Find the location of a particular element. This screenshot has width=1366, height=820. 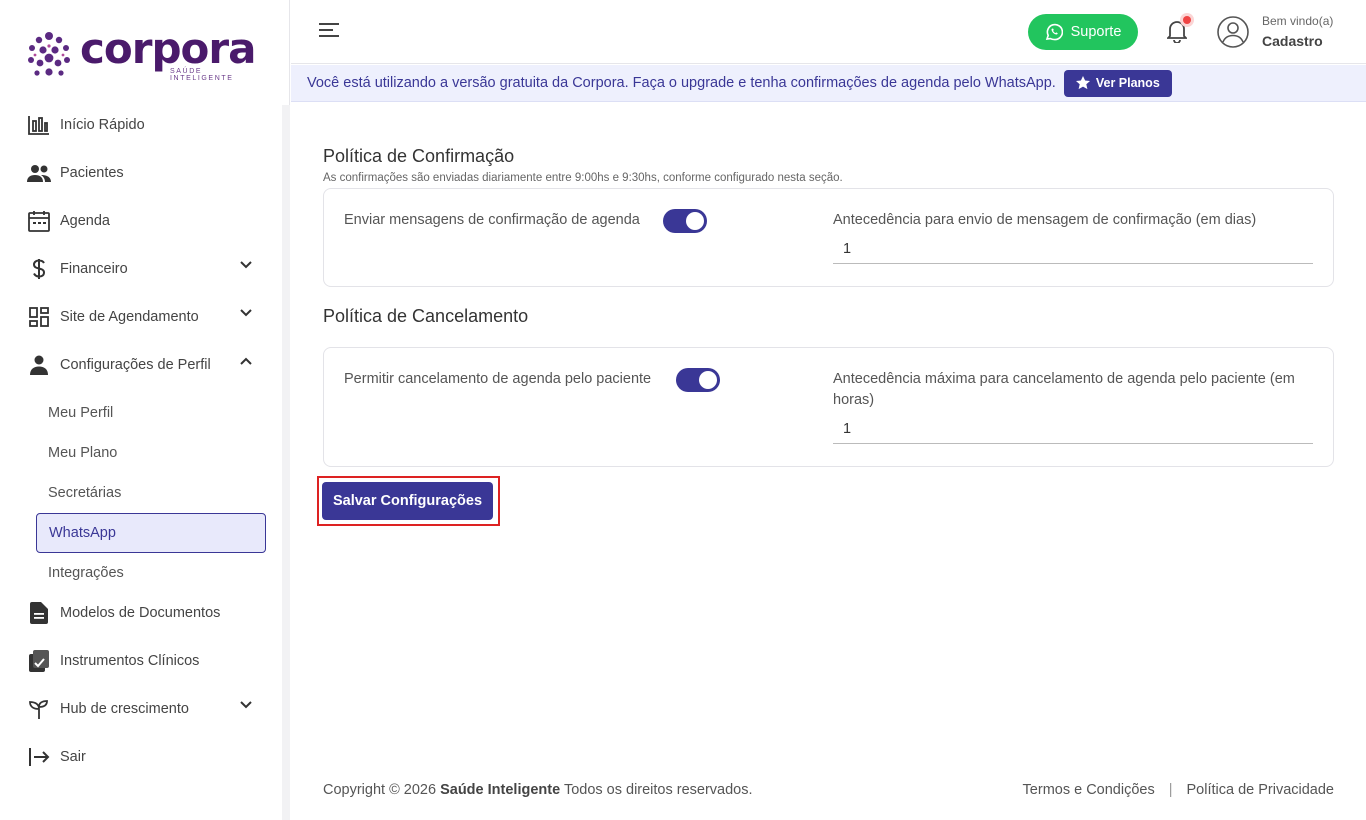

copyright-text: Copyright © 2026 is located at coordinates (380, 790).